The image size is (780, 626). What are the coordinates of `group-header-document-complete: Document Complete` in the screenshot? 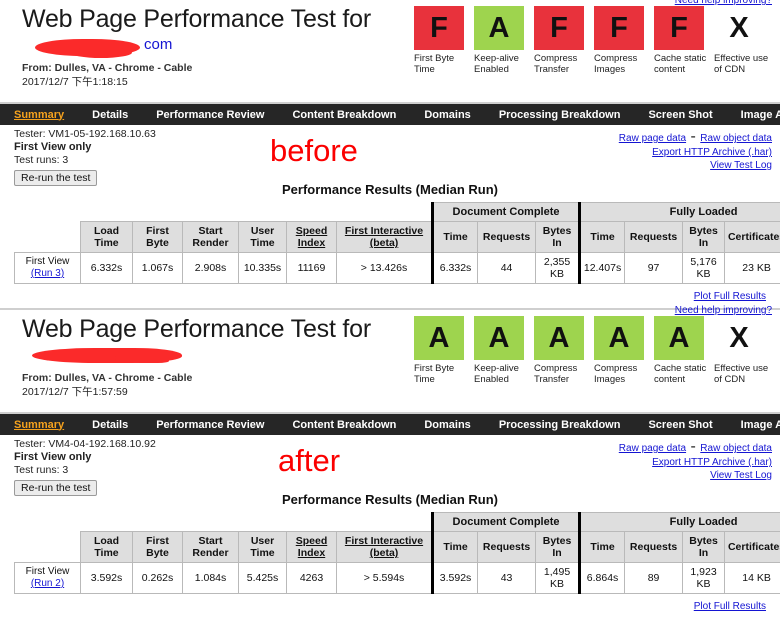 It's located at (506, 522).